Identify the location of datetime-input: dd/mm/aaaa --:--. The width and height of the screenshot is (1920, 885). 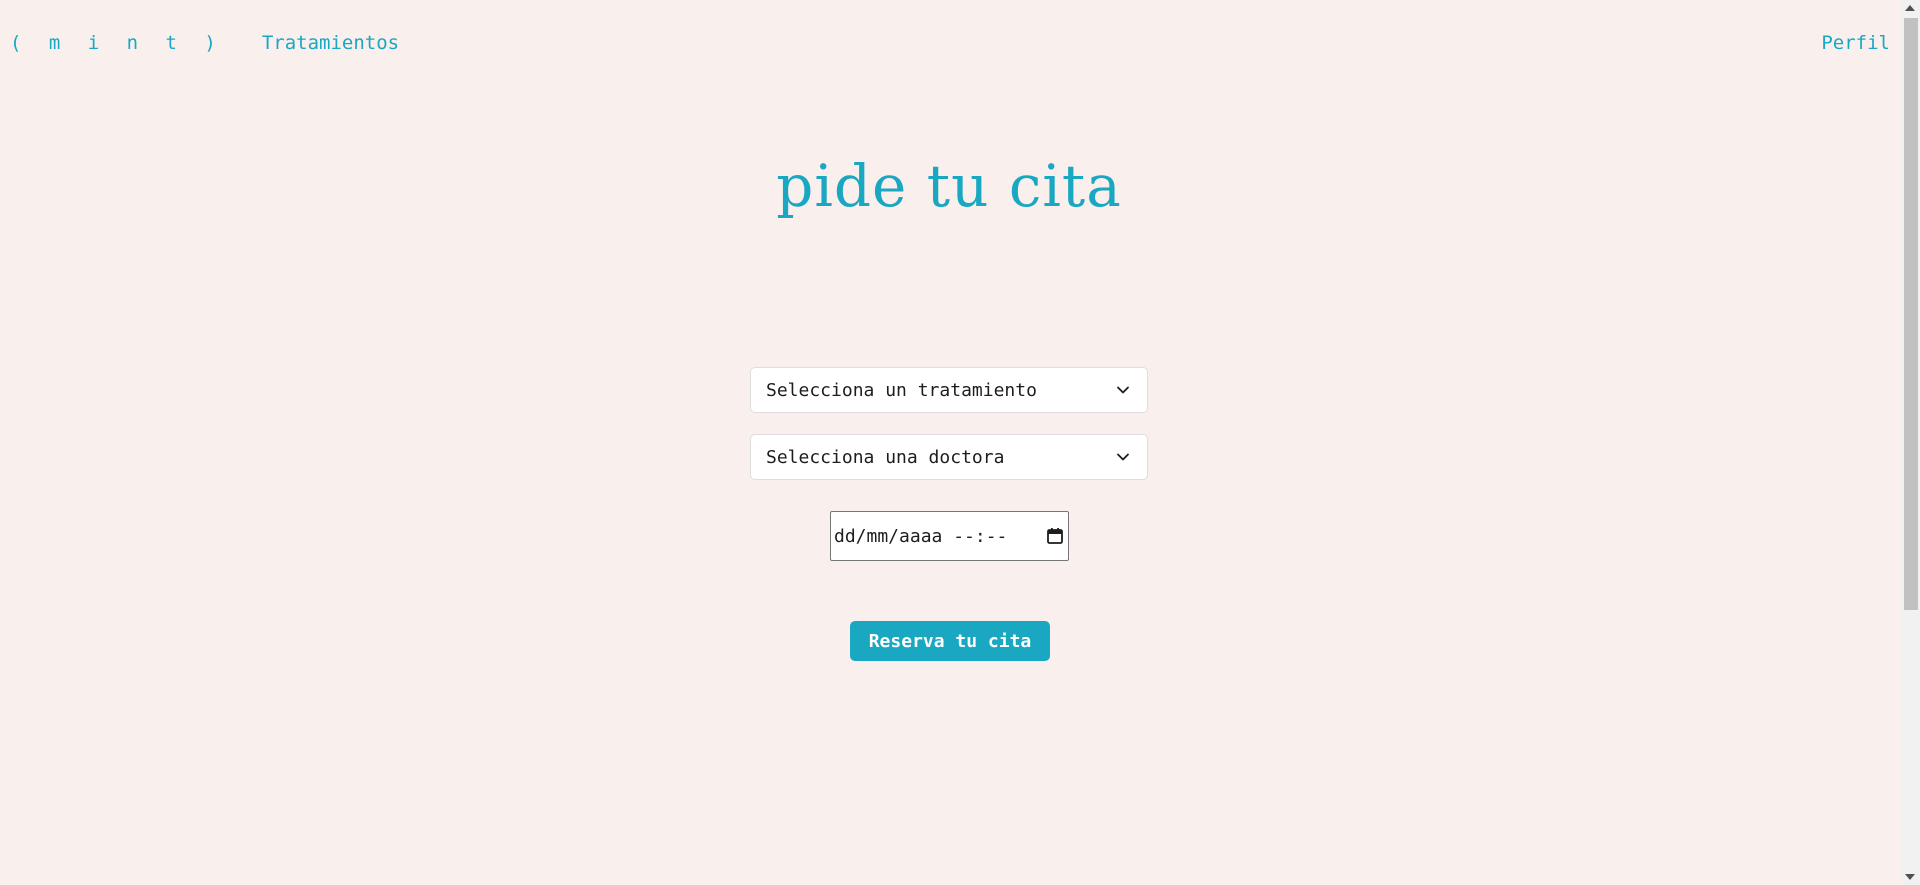
(949, 536).